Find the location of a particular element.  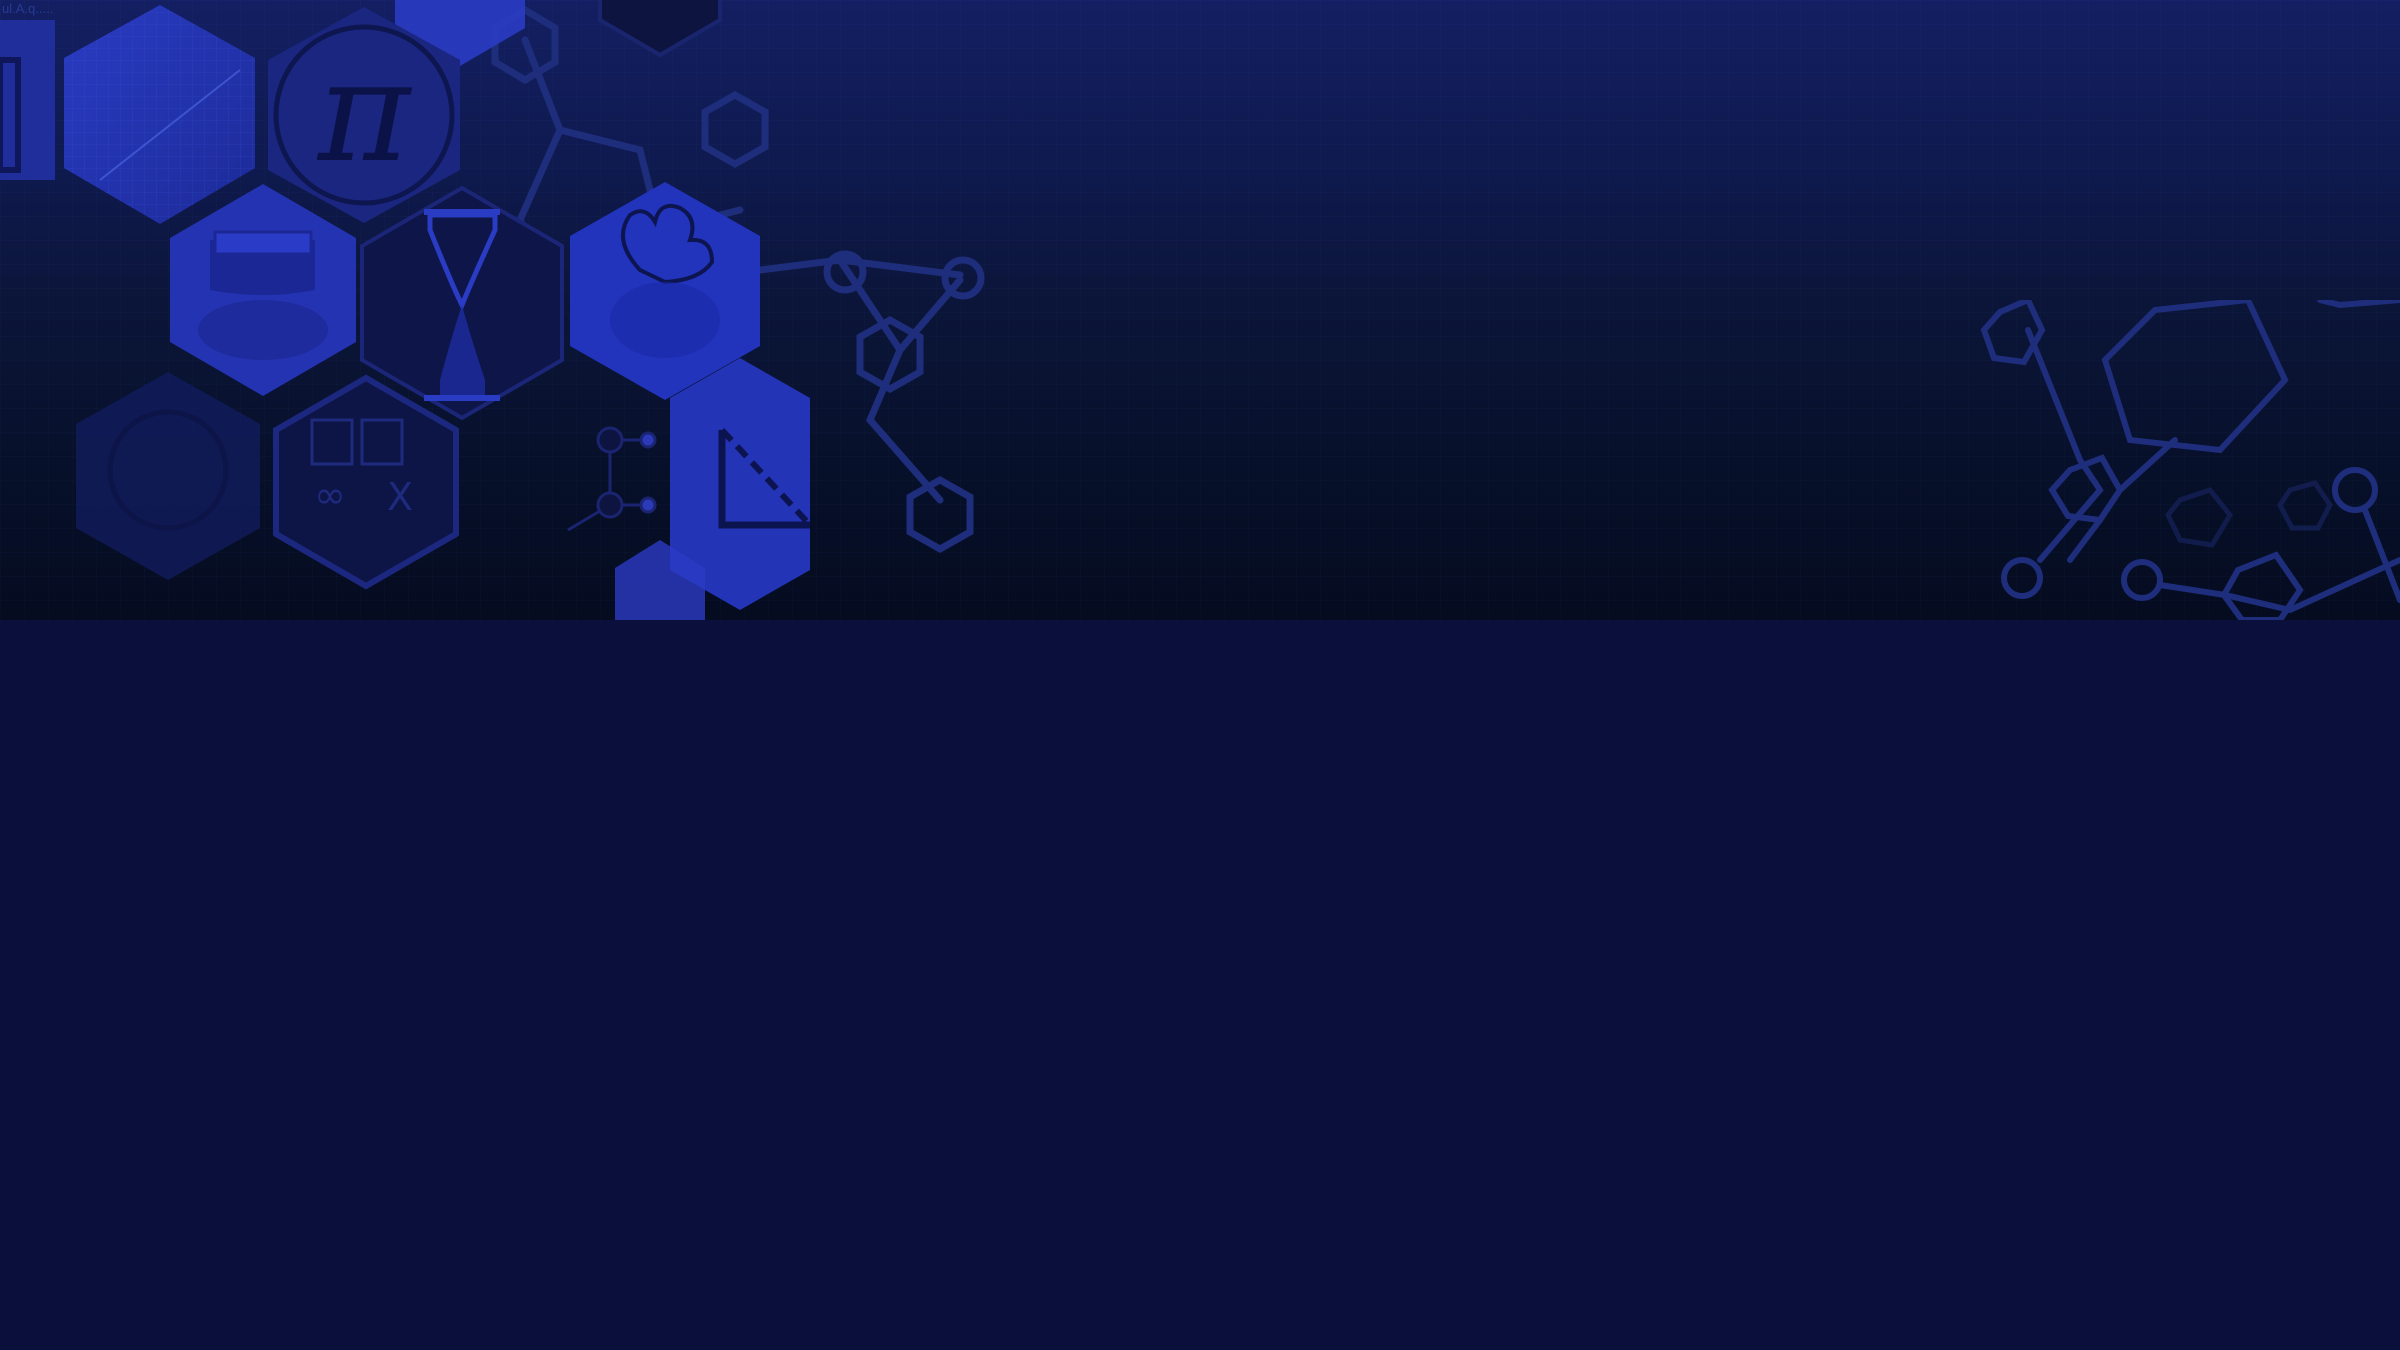

graph-paper-icon is located at coordinates (159, 114).